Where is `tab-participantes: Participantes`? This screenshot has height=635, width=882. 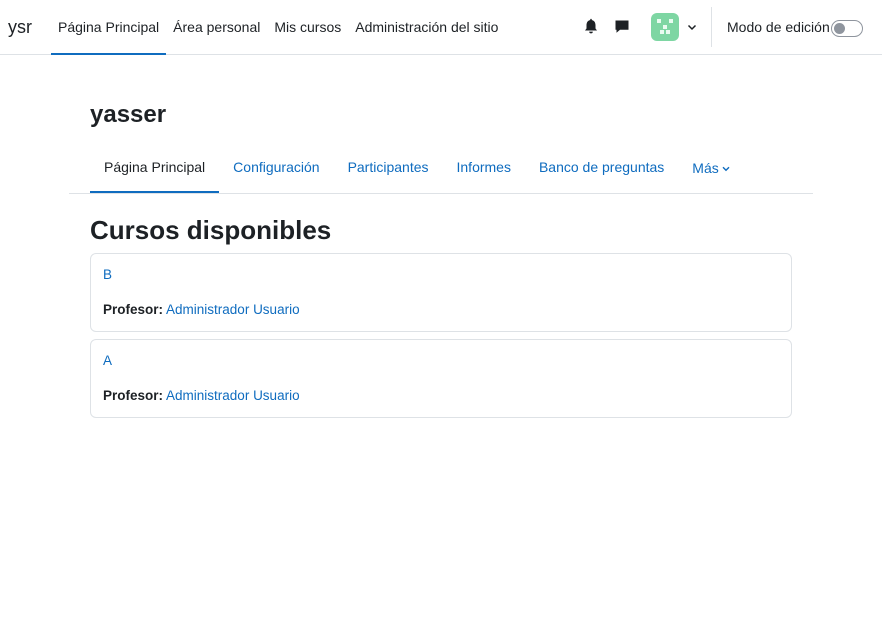 tab-participantes: Participantes is located at coordinates (388, 168).